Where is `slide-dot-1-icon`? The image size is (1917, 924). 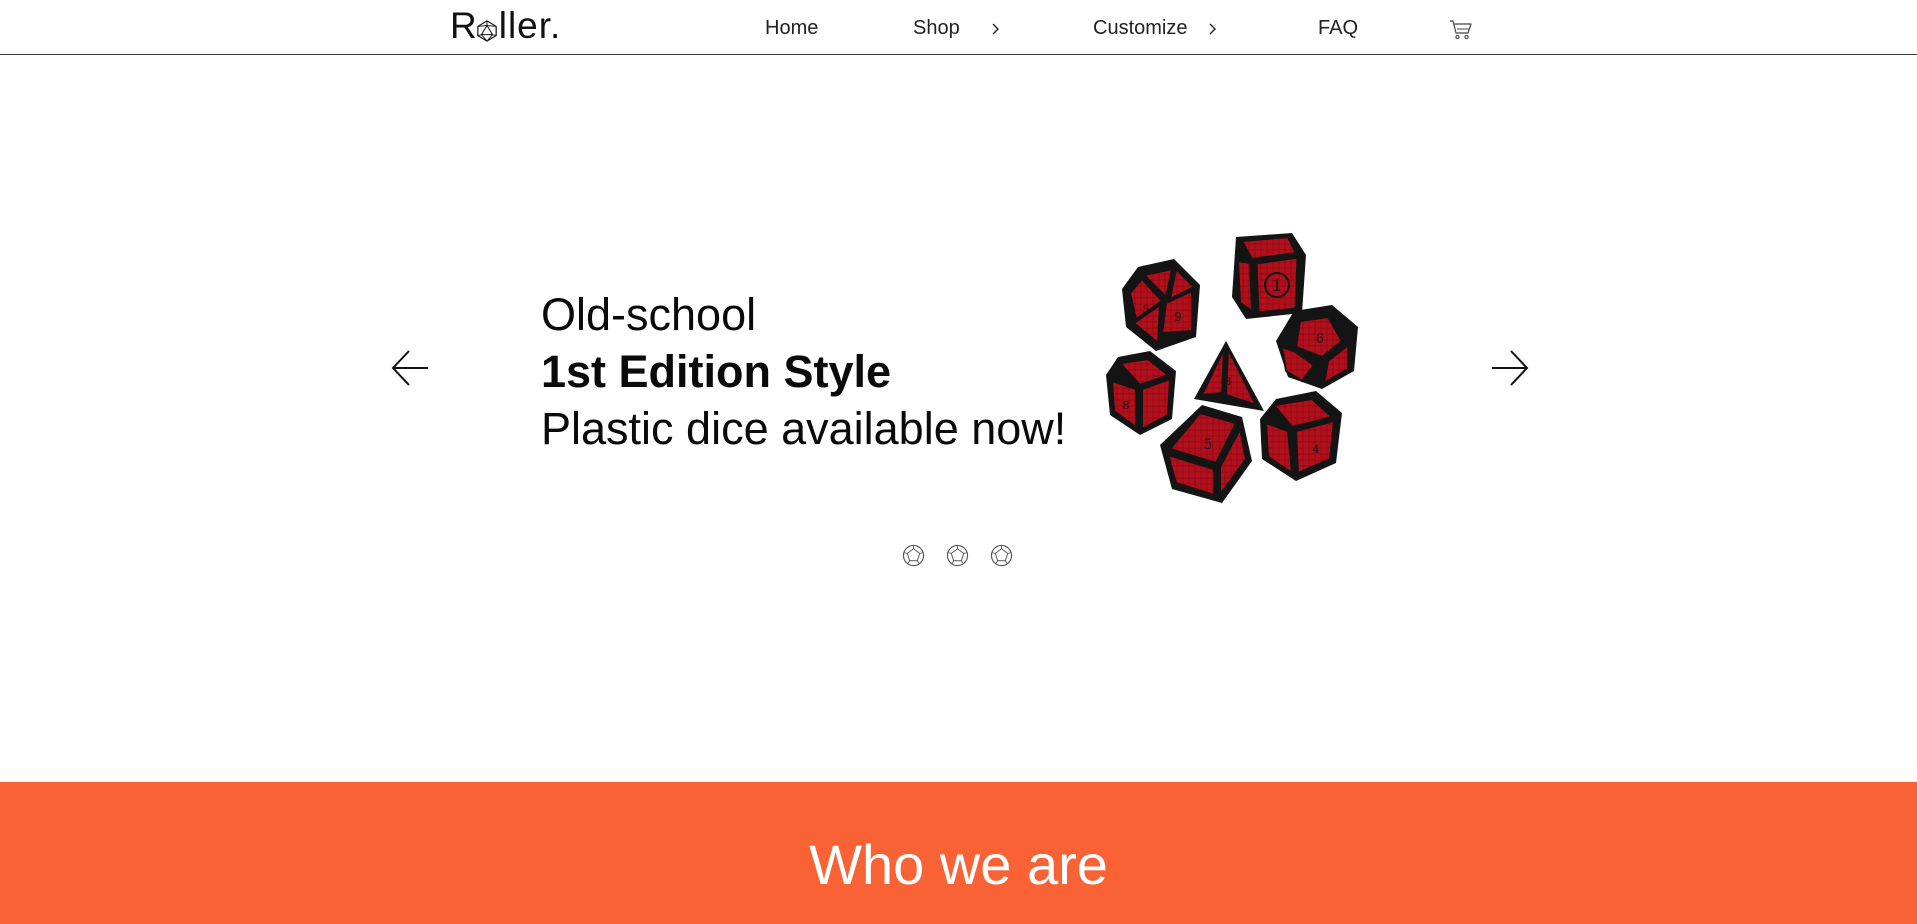
slide-dot-1-icon is located at coordinates (913, 555).